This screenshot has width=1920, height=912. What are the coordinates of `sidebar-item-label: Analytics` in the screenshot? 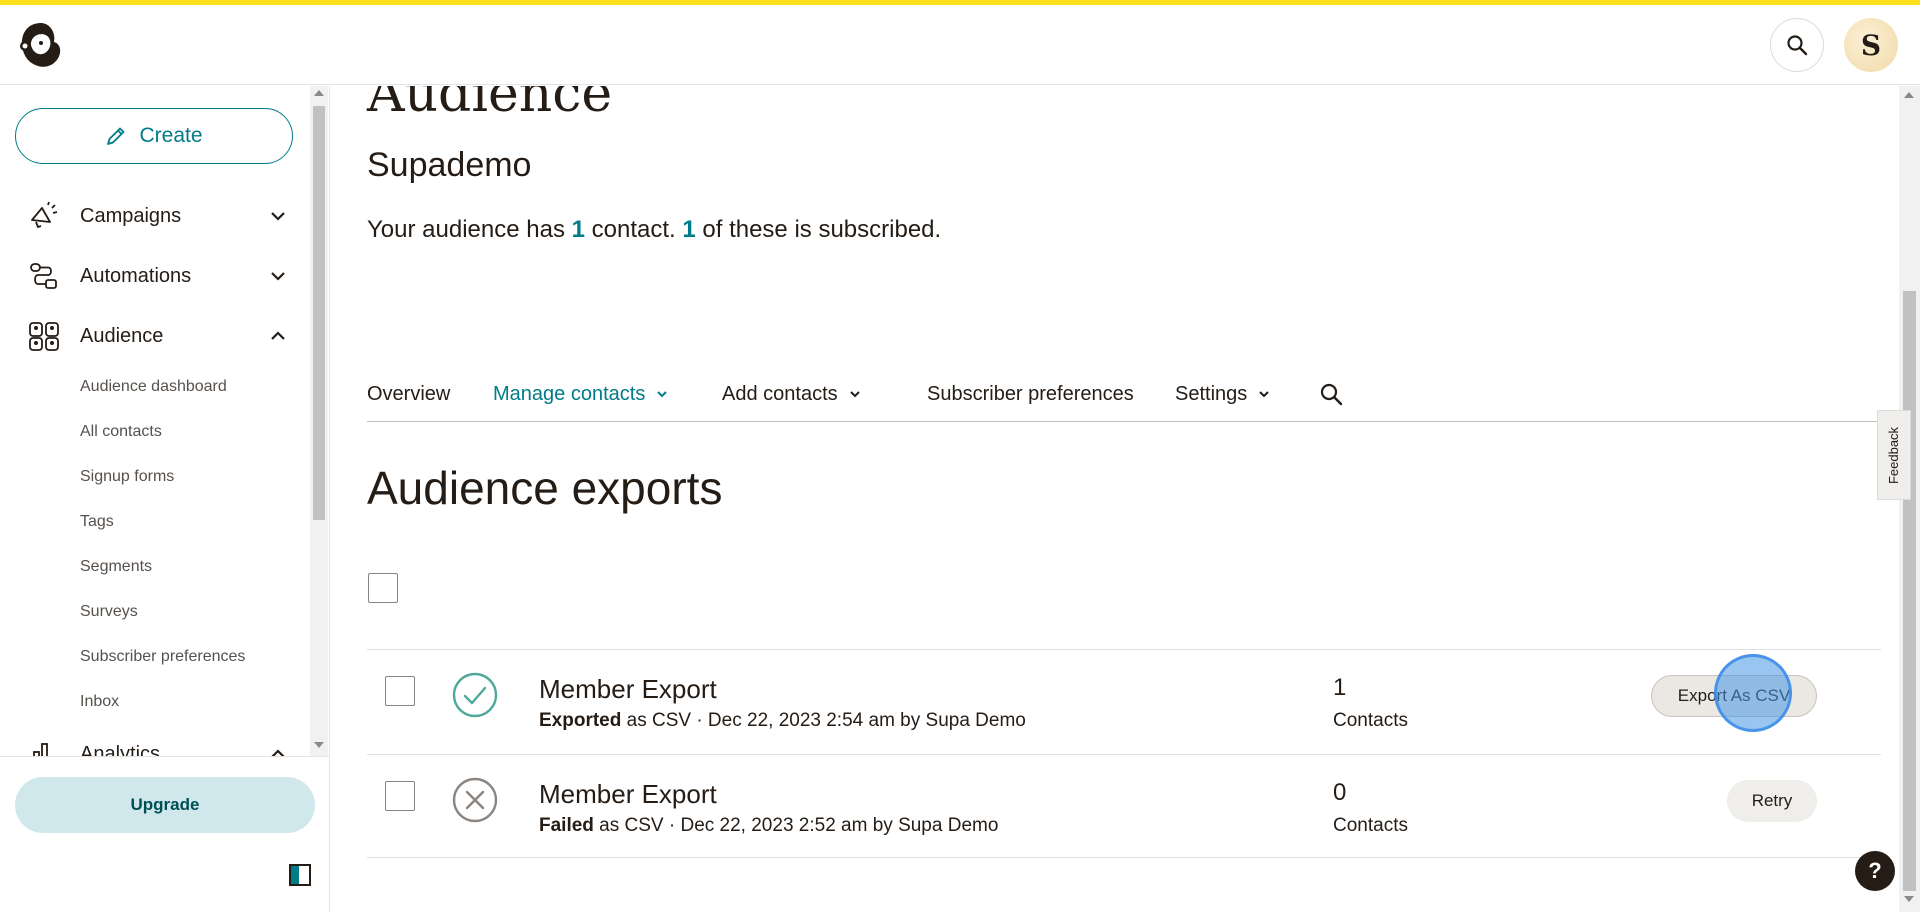 It's located at (120, 749).